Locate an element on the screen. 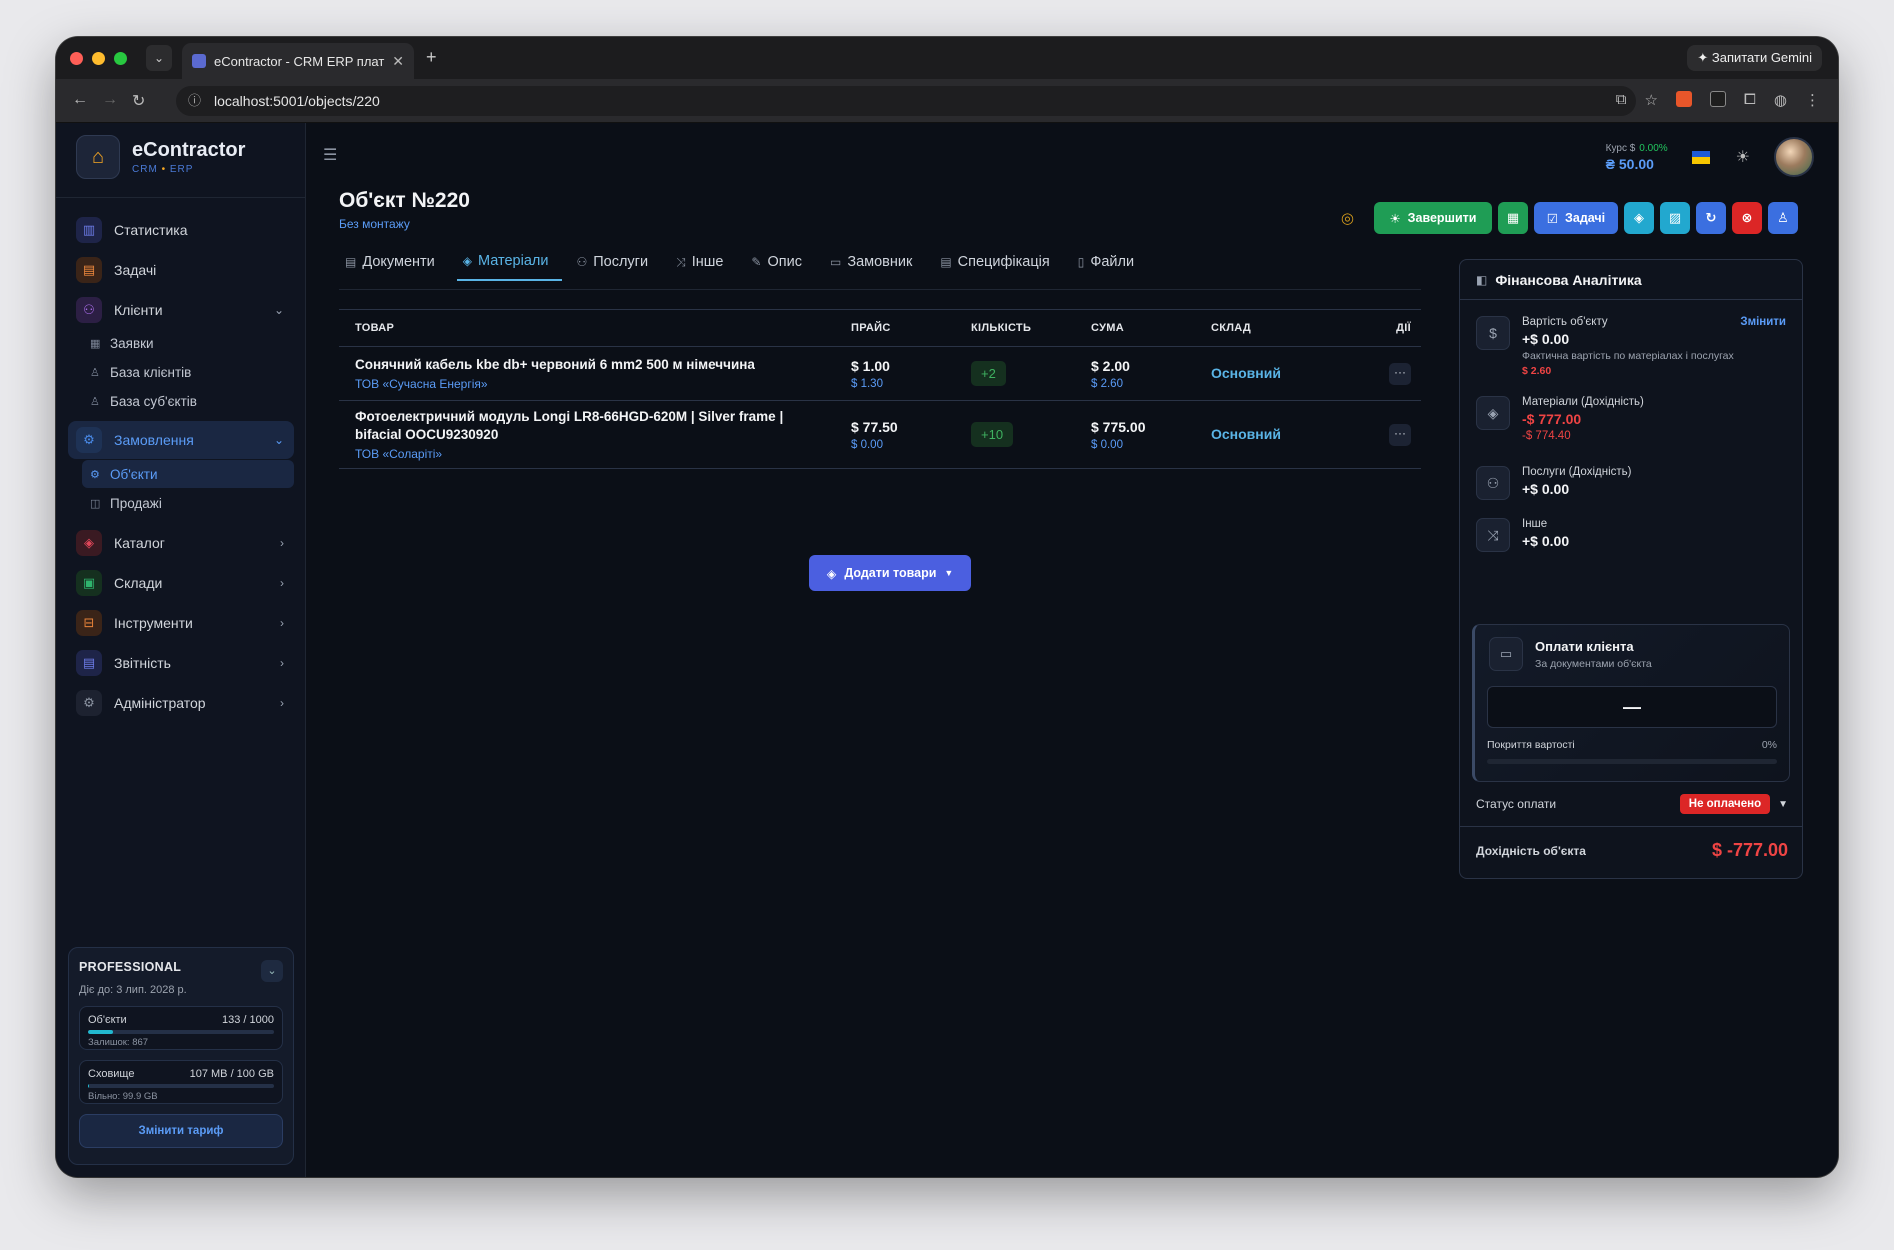 Image resolution: width=1894 pixels, height=1250 pixels. theme-toggle-sun-icon: ☀ is located at coordinates (1743, 157).